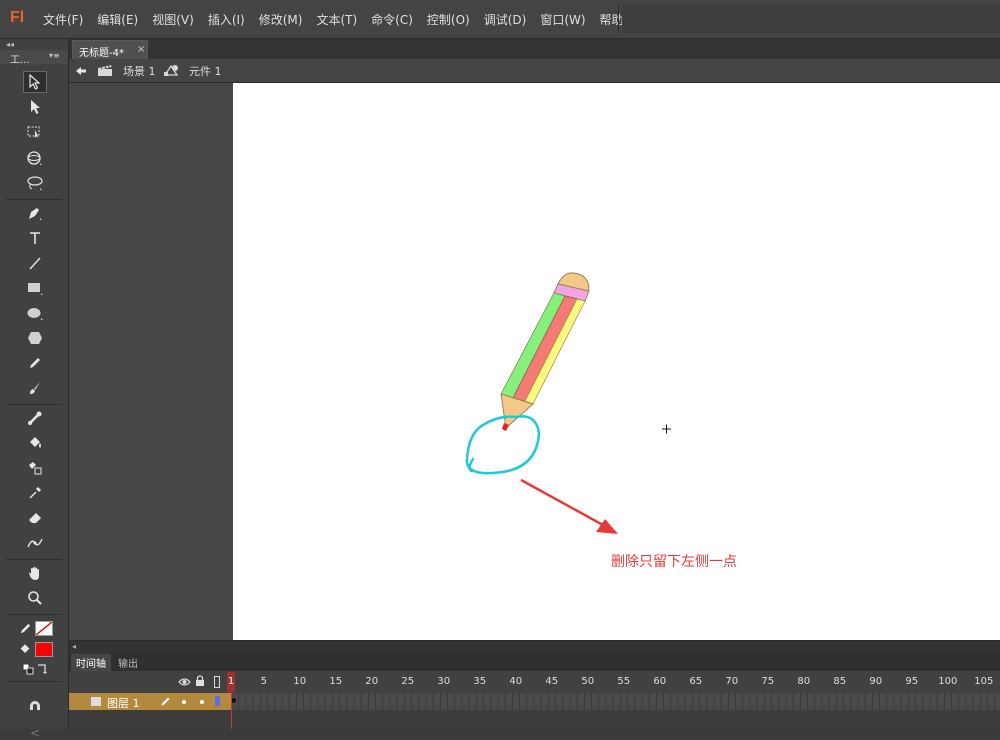  I want to click on rectangle-tool-icon, so click(35, 288).